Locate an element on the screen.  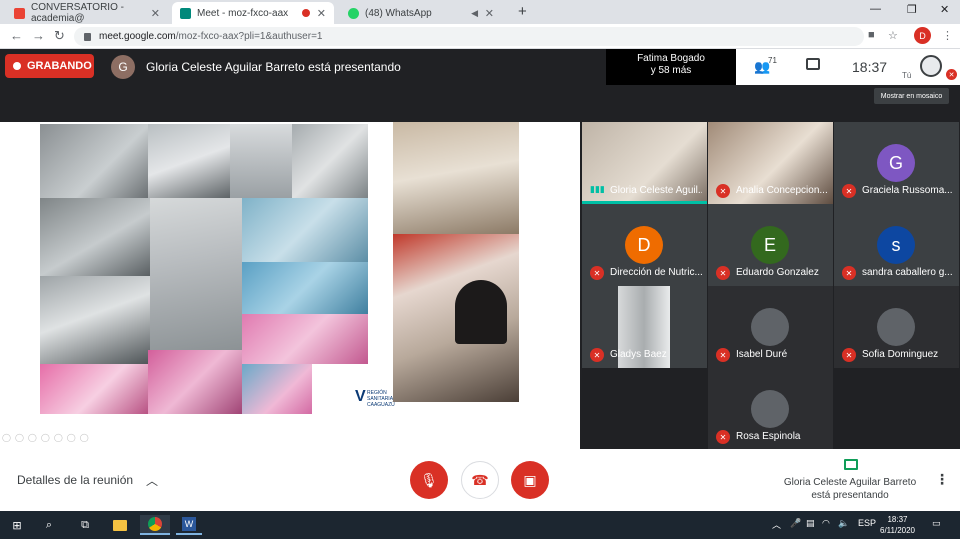
camera-off-button: ▣ is located at coordinates (530, 480).